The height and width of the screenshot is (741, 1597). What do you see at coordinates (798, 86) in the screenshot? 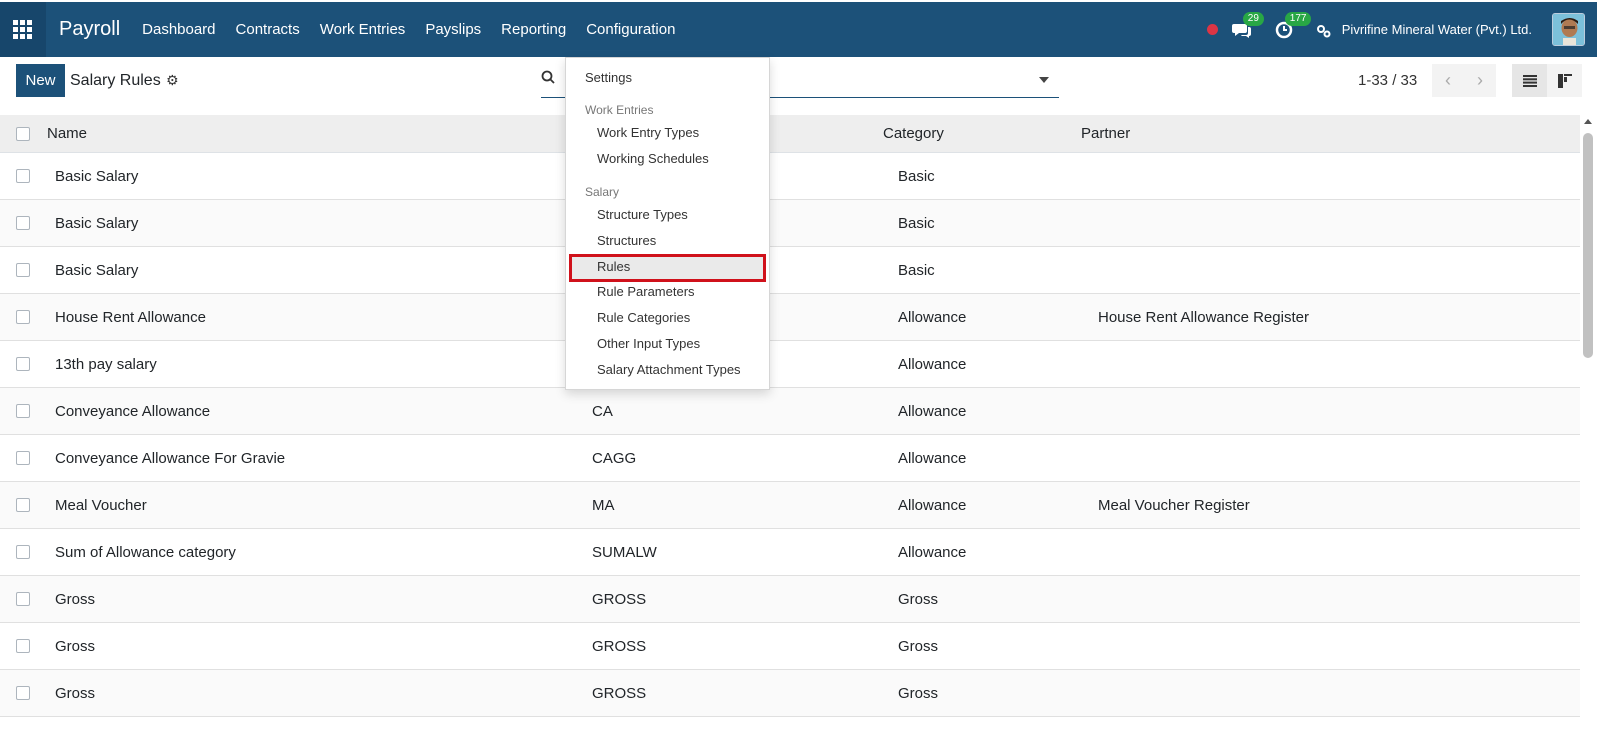
I see `control-panel: New Salary Rules ⚙ 1-33 / 33 ‹ ›` at bounding box center [798, 86].